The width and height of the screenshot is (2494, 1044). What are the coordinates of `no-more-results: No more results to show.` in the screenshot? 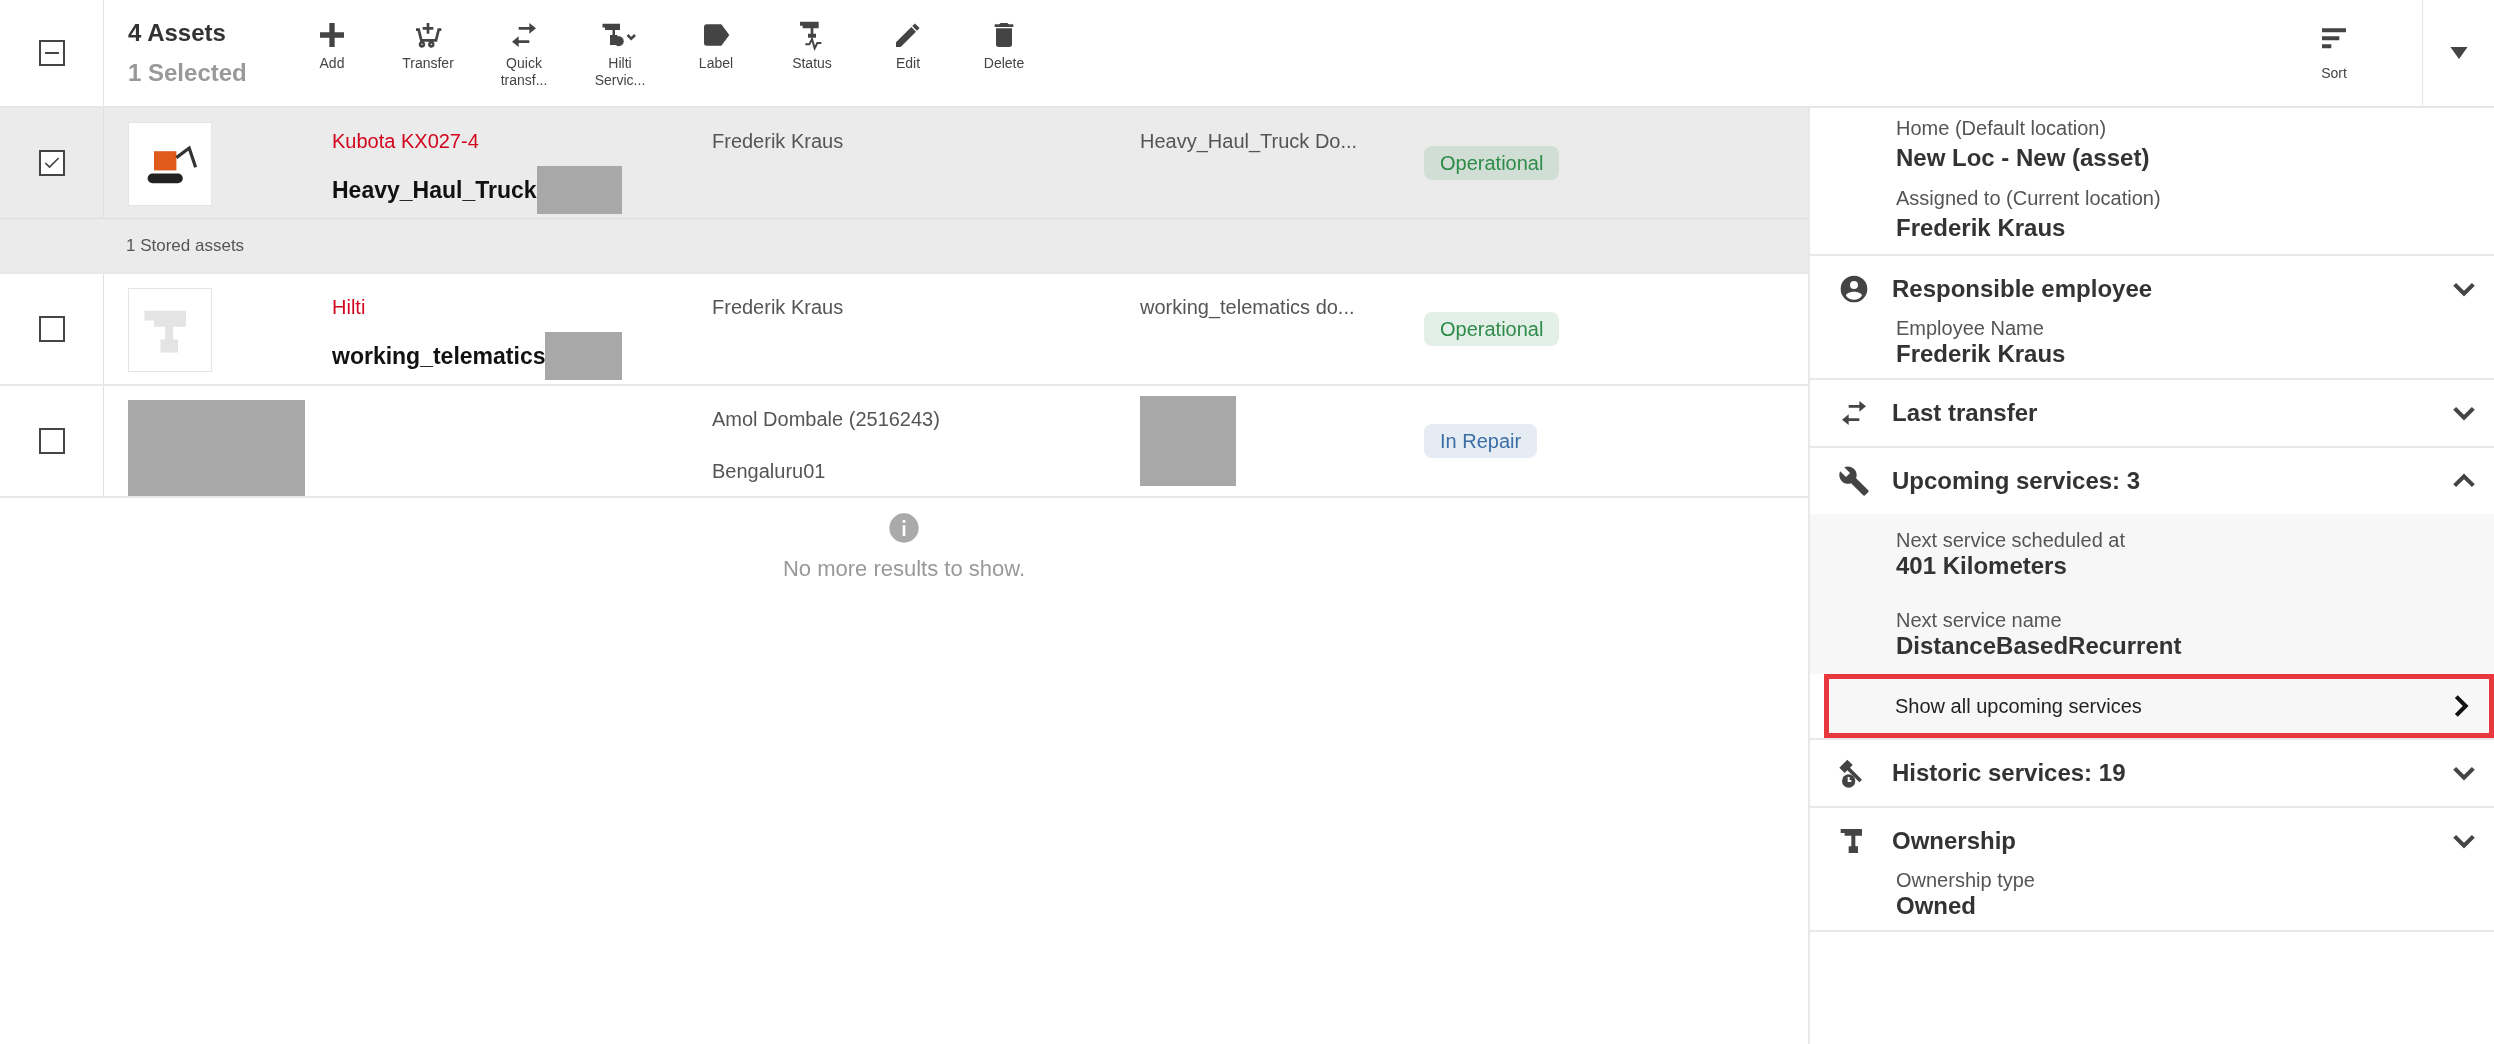 It's located at (904, 569).